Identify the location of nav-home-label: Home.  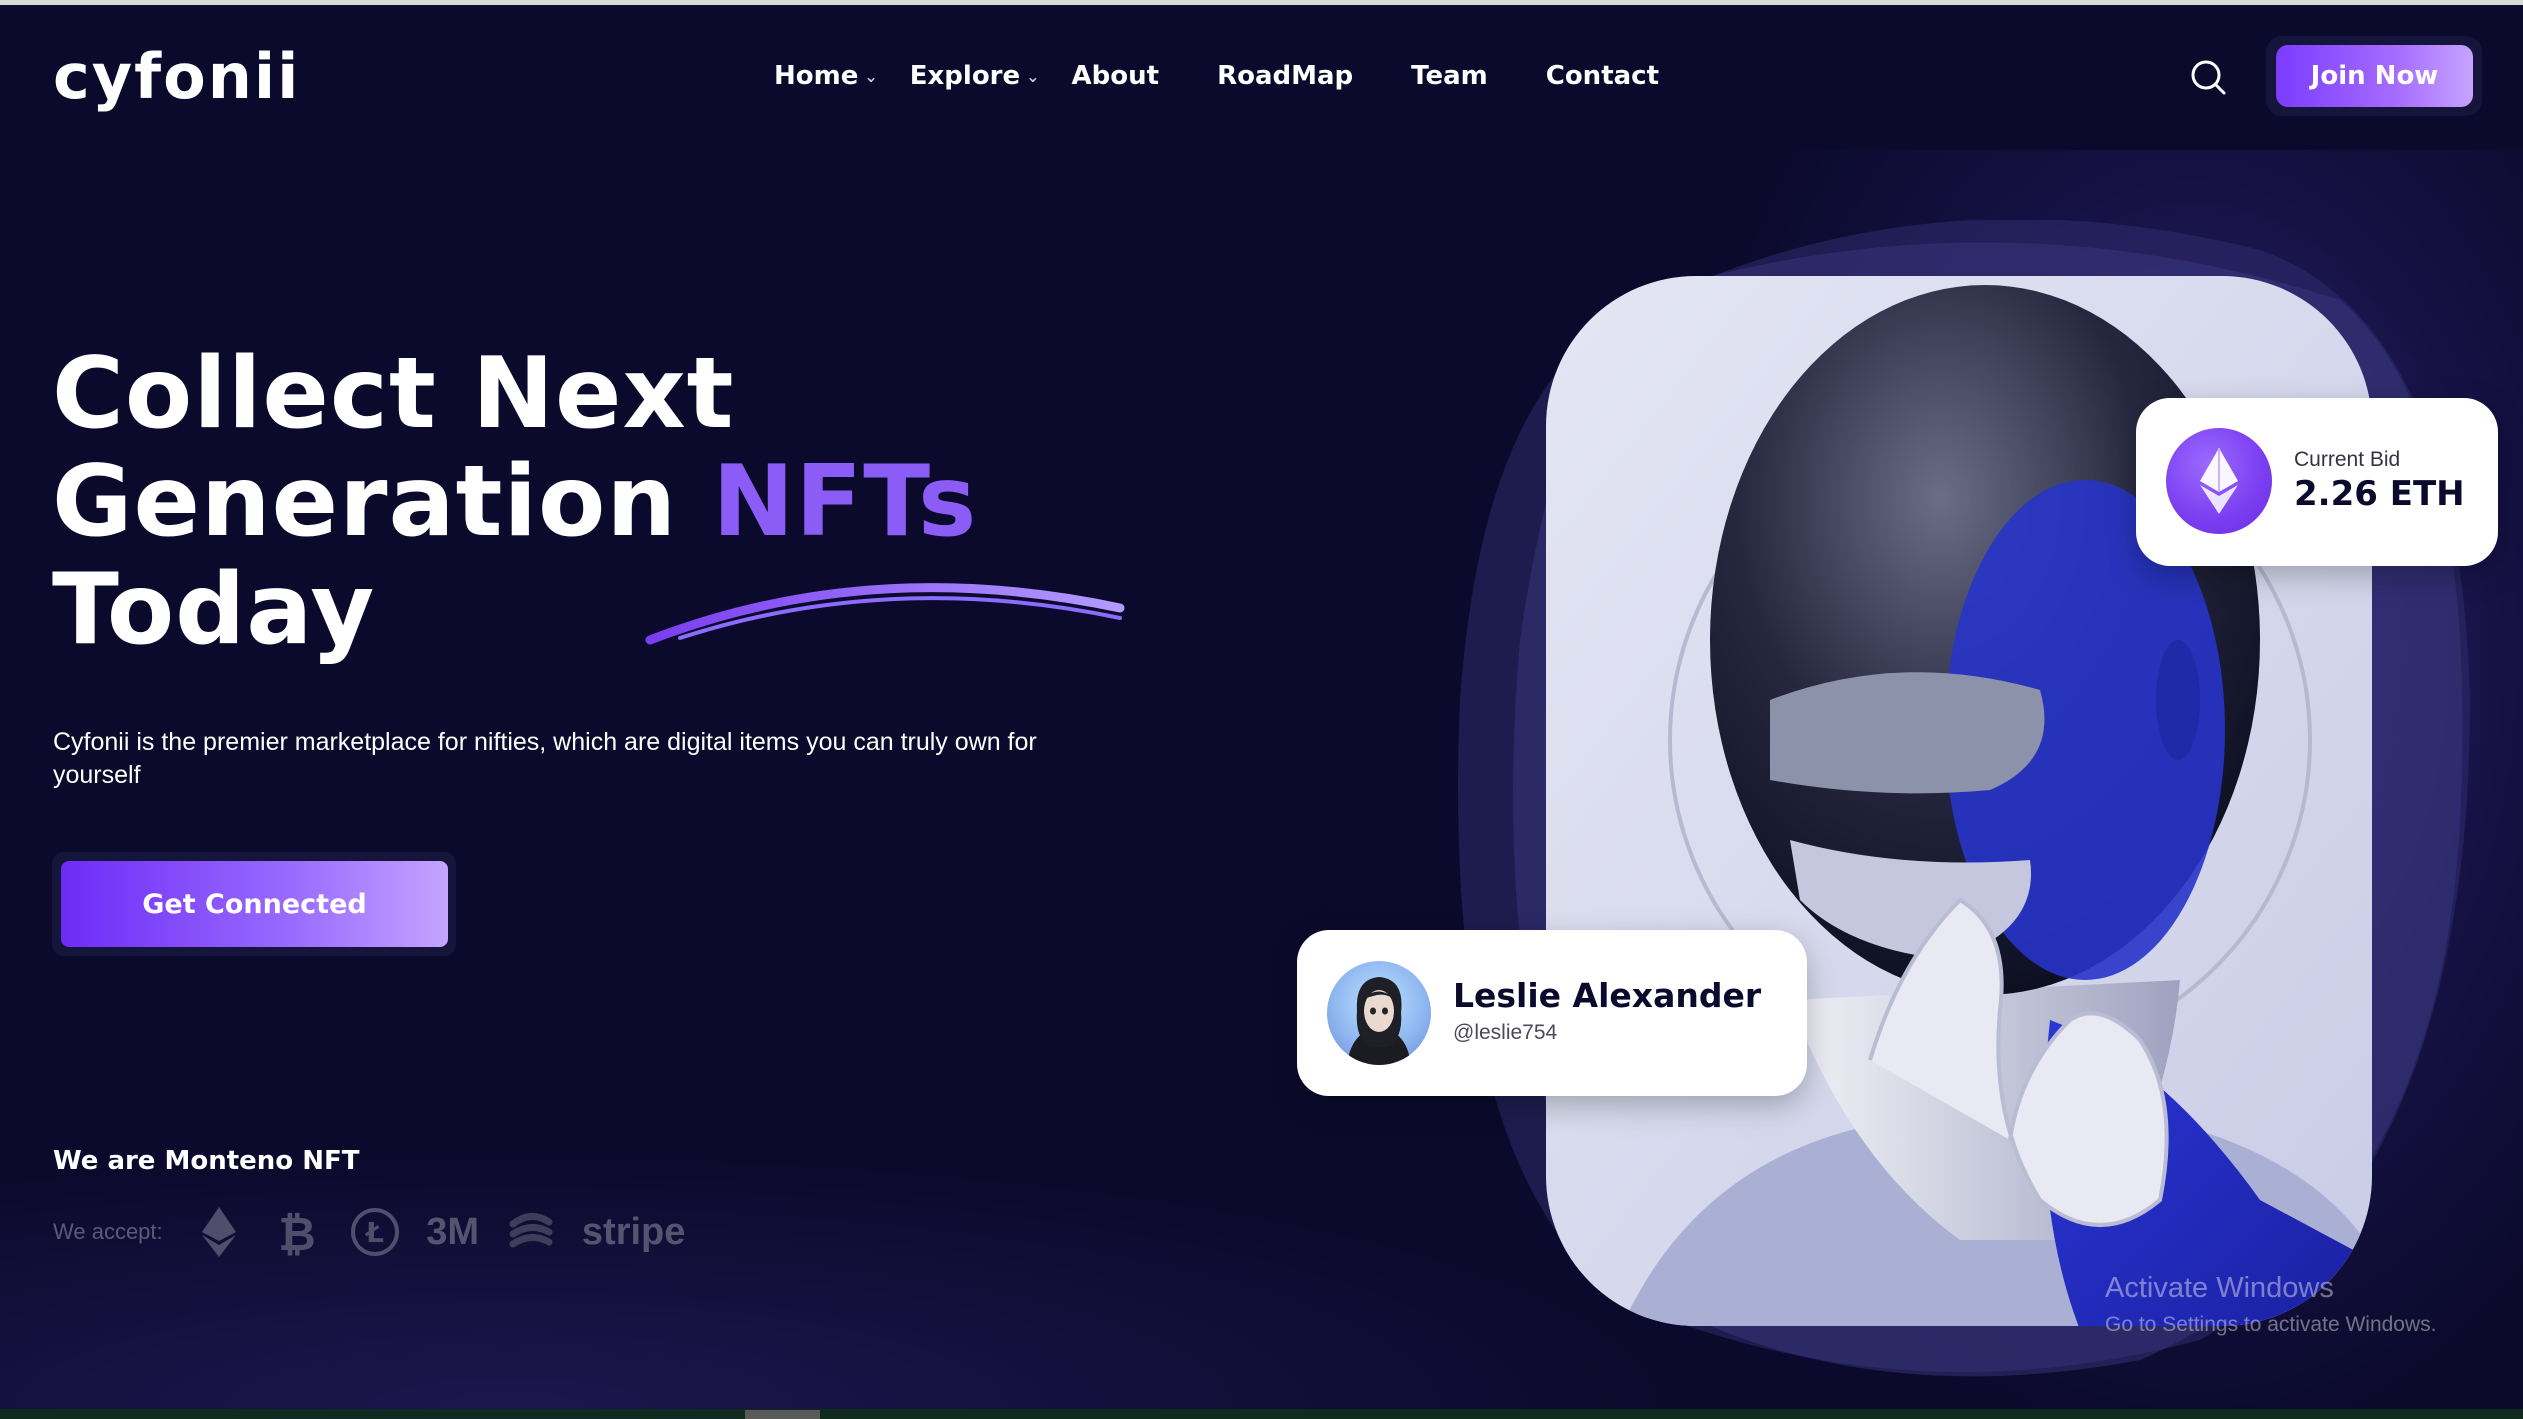
(816, 76).